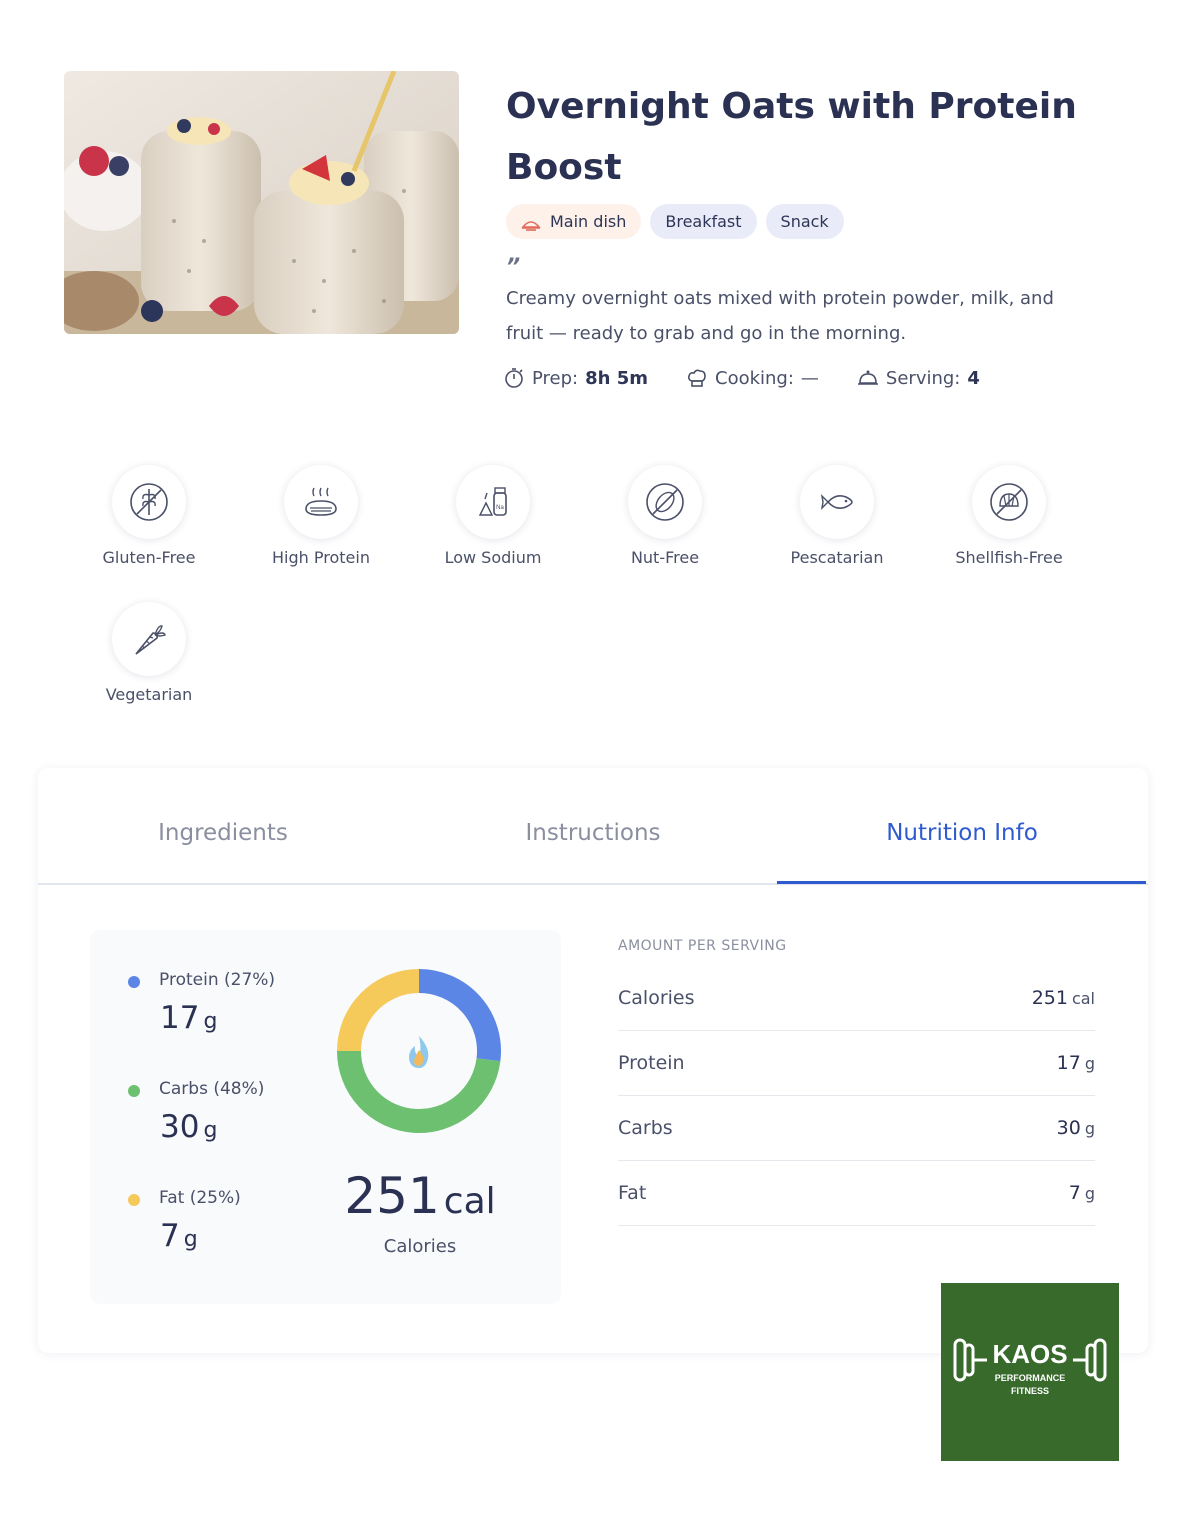 Image resolution: width=1186 pixels, height=1530 pixels. I want to click on active-tab-indicator, so click(961, 882).